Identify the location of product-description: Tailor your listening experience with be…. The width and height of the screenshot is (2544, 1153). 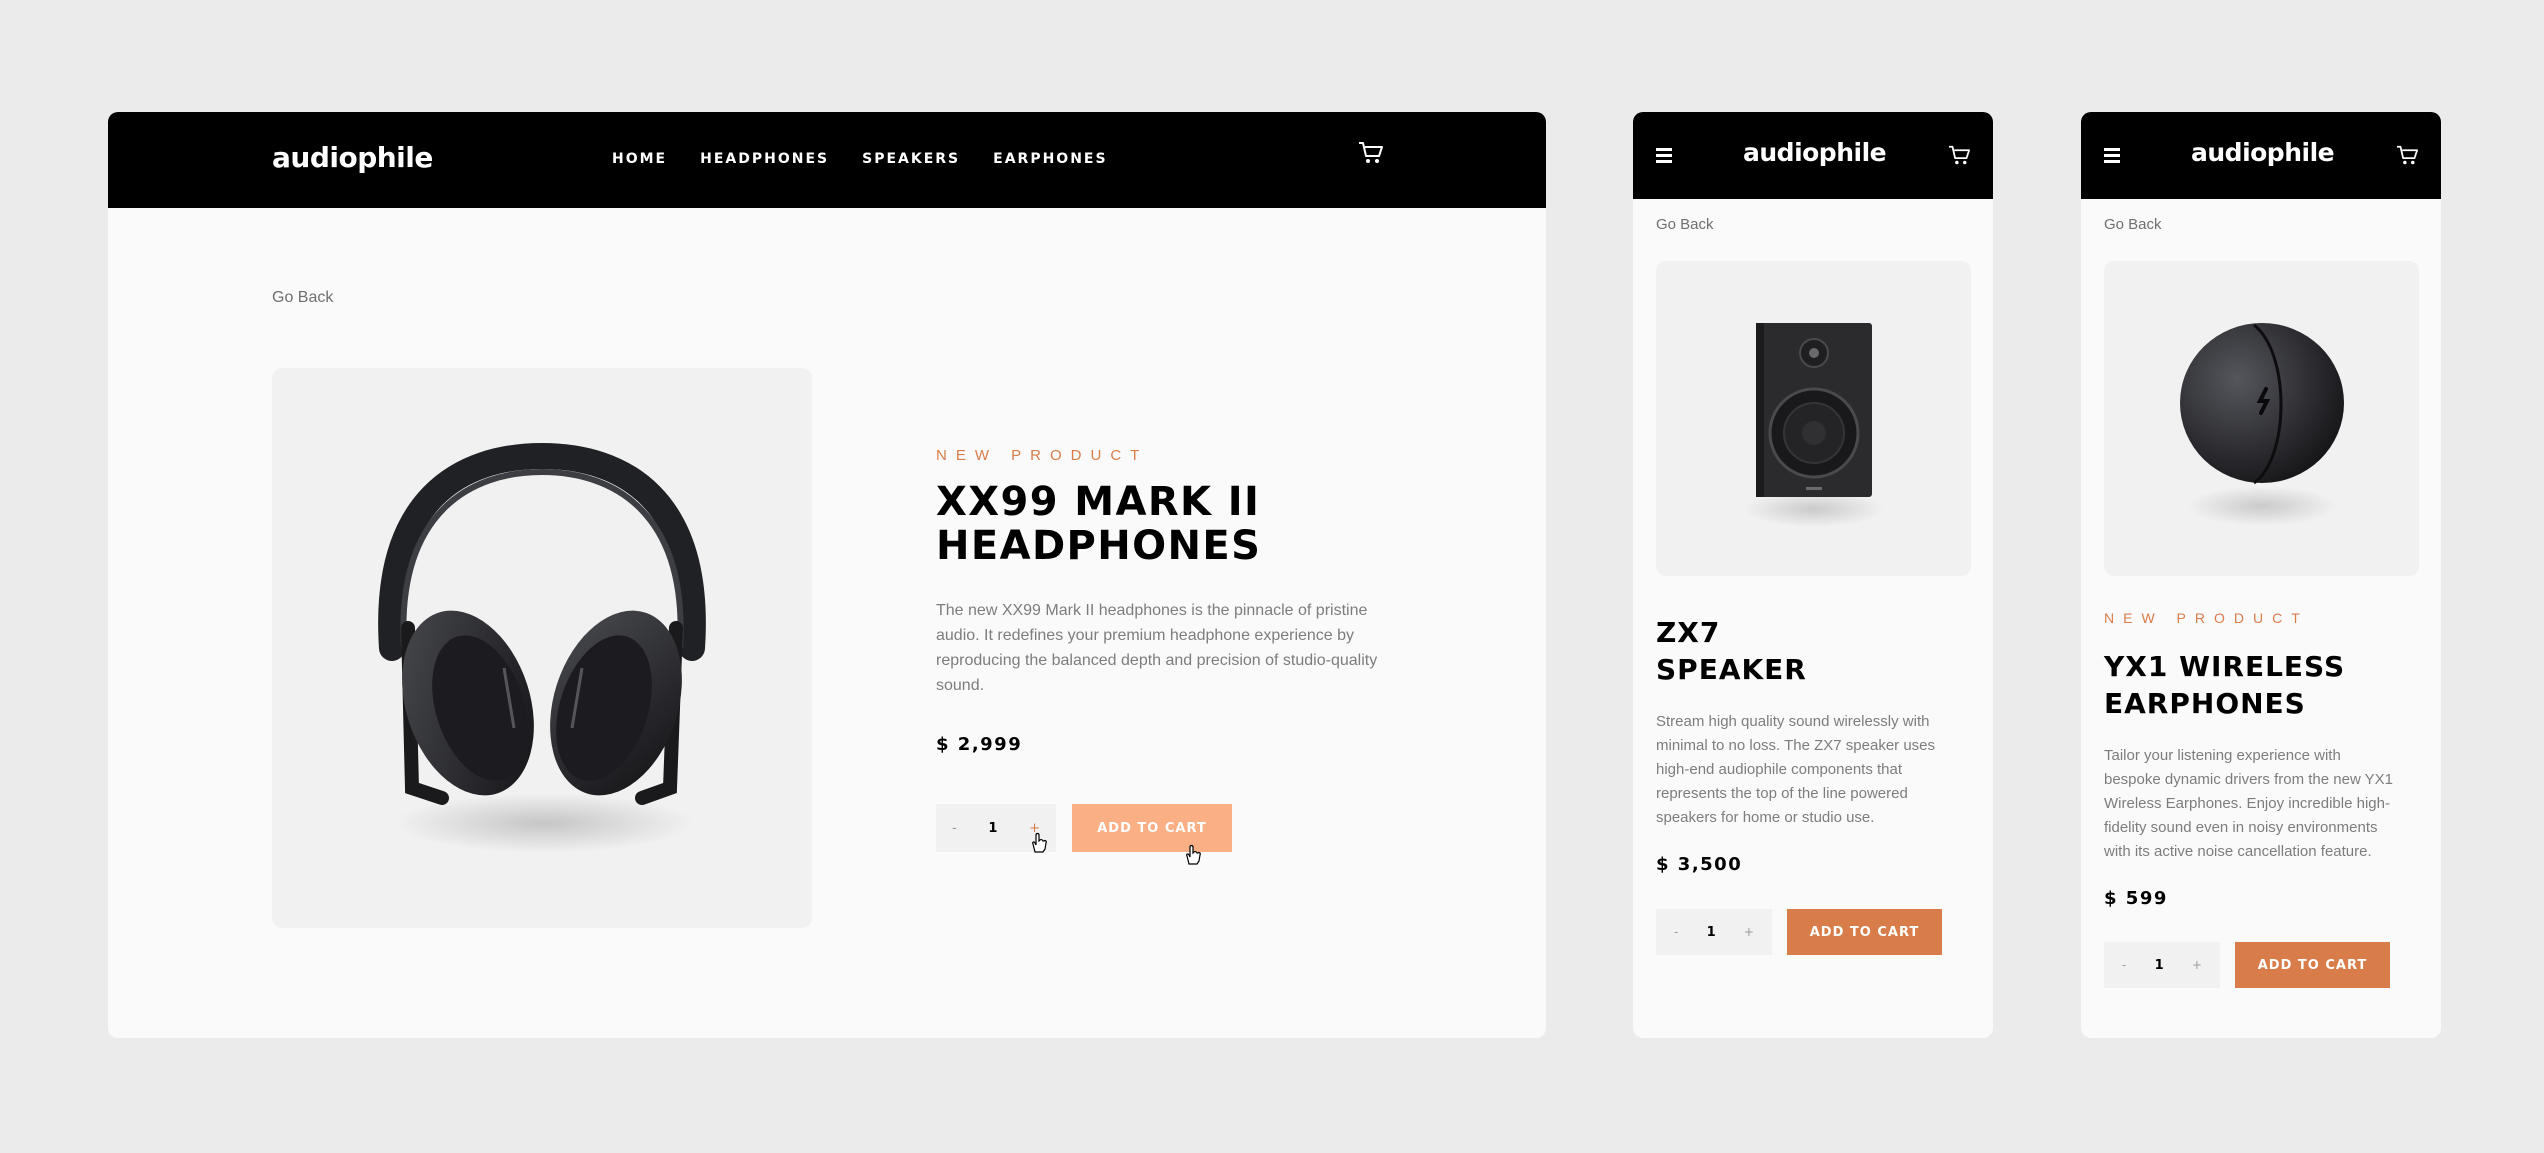
(2249, 803).